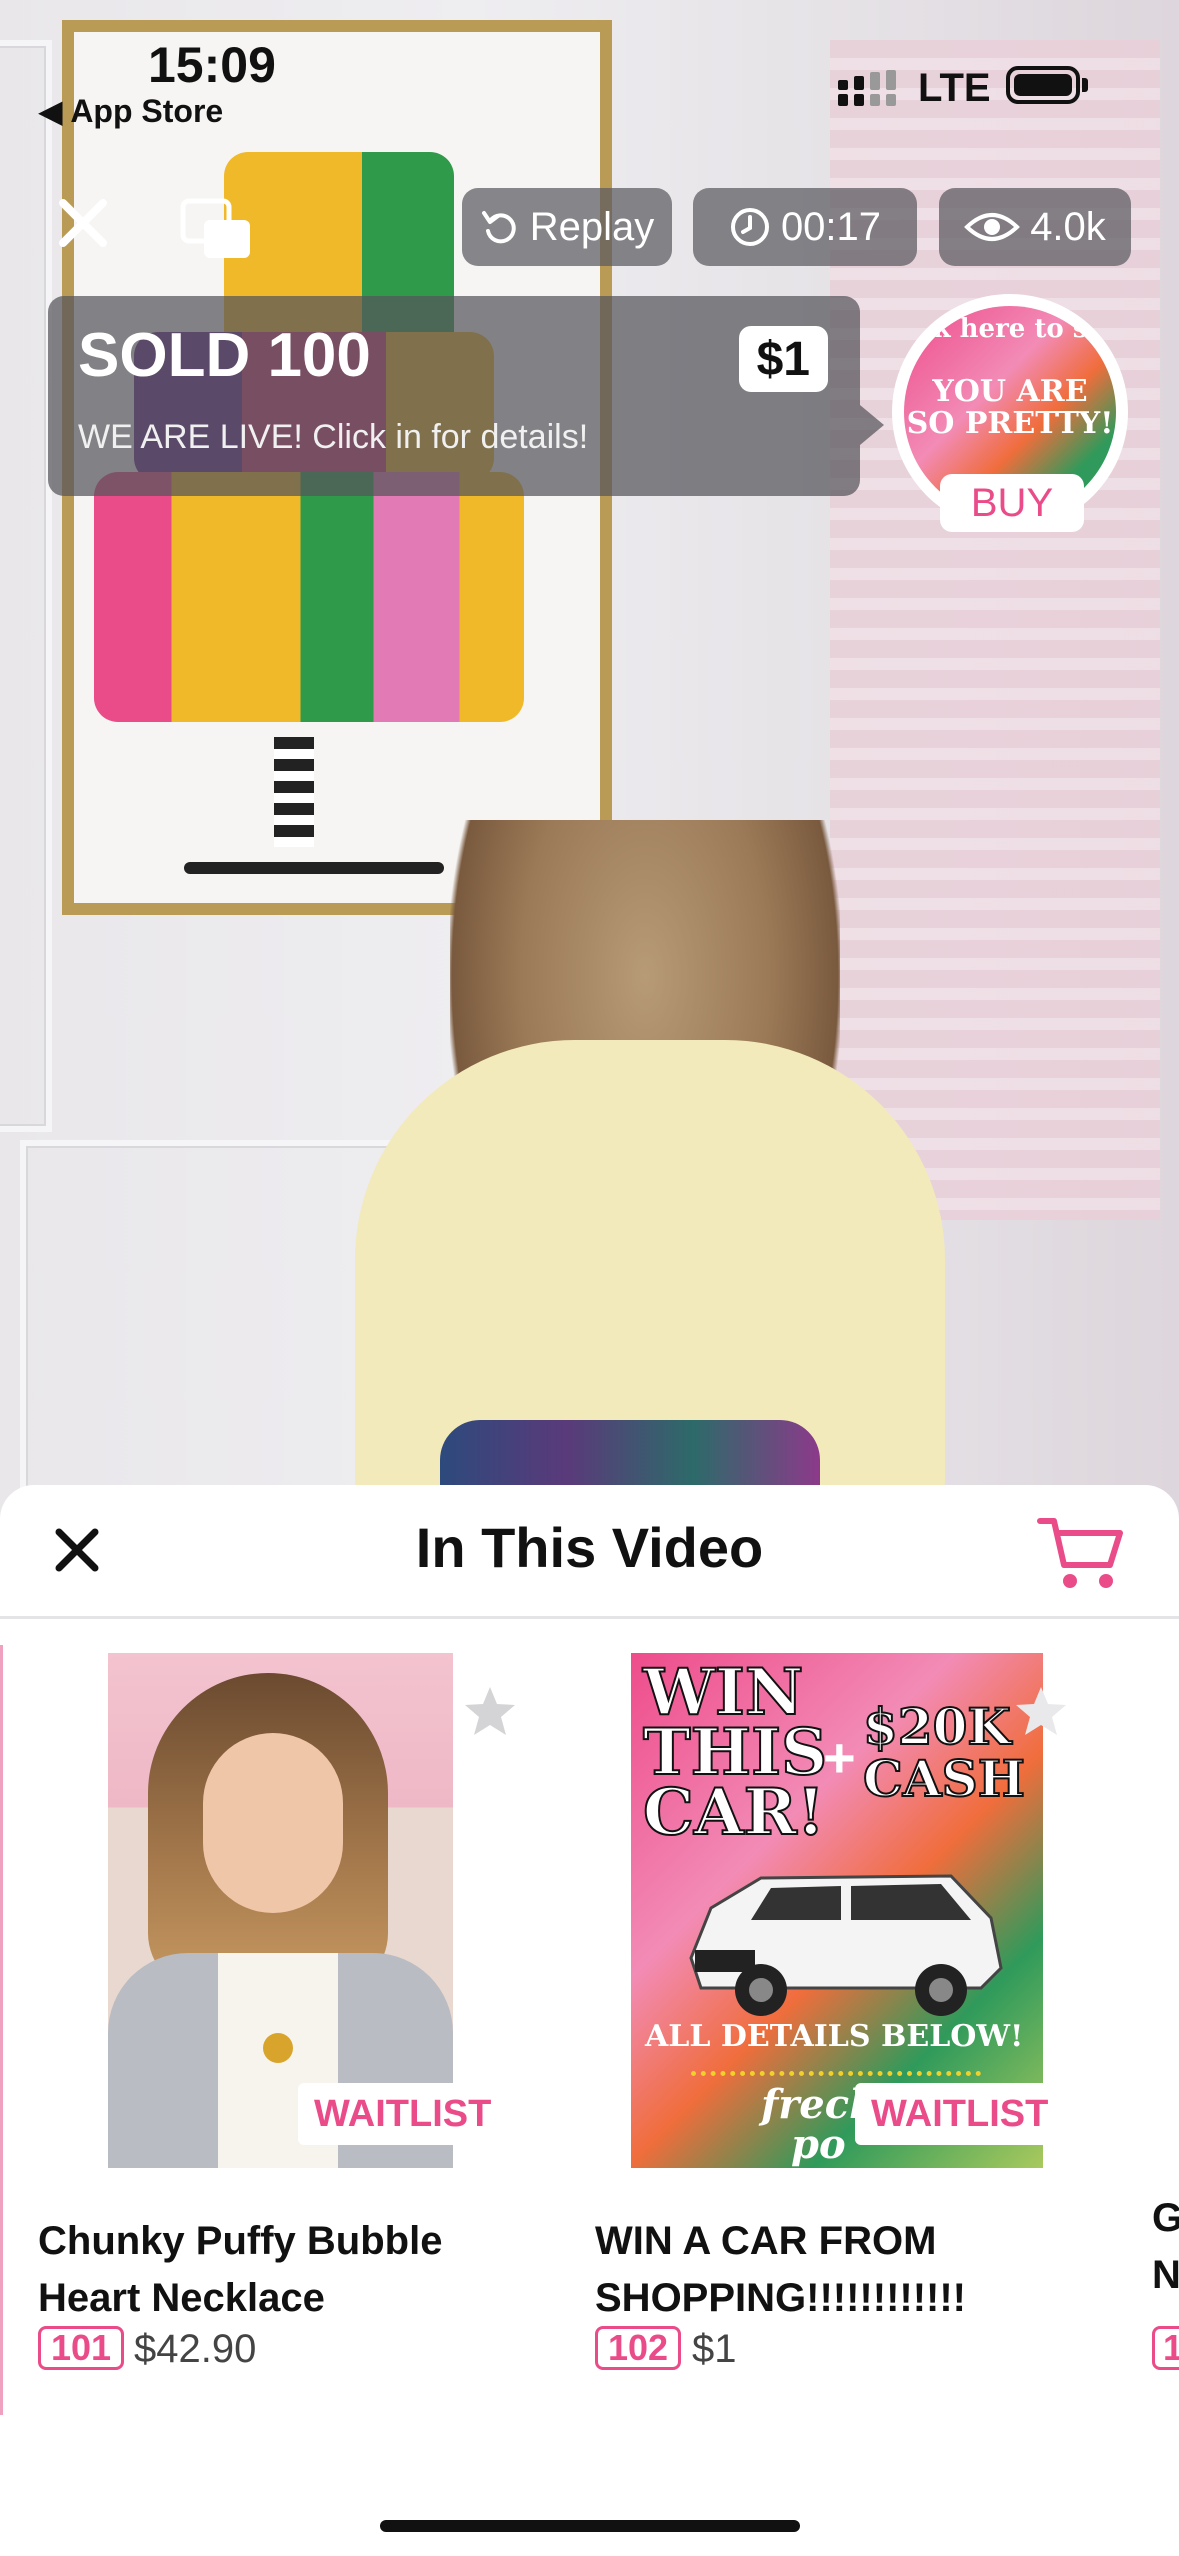  I want to click on home-indicator, so click(590, 2526).